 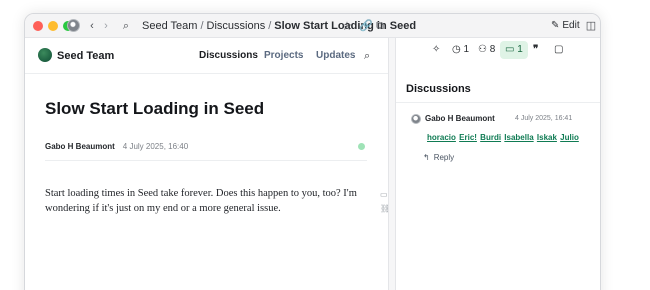 I want to click on mention-link: Iskak, so click(x=547, y=137).